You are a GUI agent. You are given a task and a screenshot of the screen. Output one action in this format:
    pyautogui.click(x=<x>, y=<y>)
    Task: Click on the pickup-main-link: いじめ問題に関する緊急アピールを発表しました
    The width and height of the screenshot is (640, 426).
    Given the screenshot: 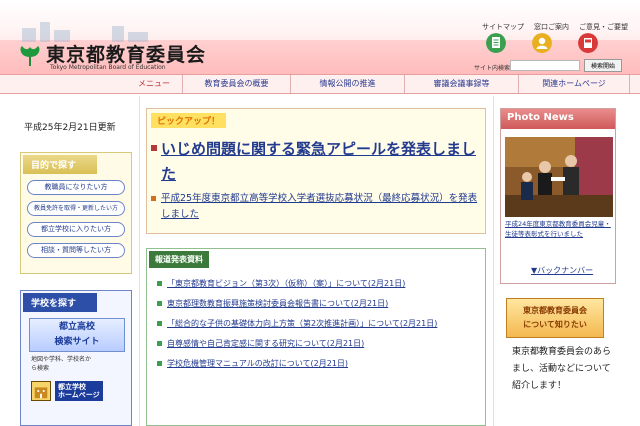 What is the action you would take?
    pyautogui.click(x=321, y=162)
    